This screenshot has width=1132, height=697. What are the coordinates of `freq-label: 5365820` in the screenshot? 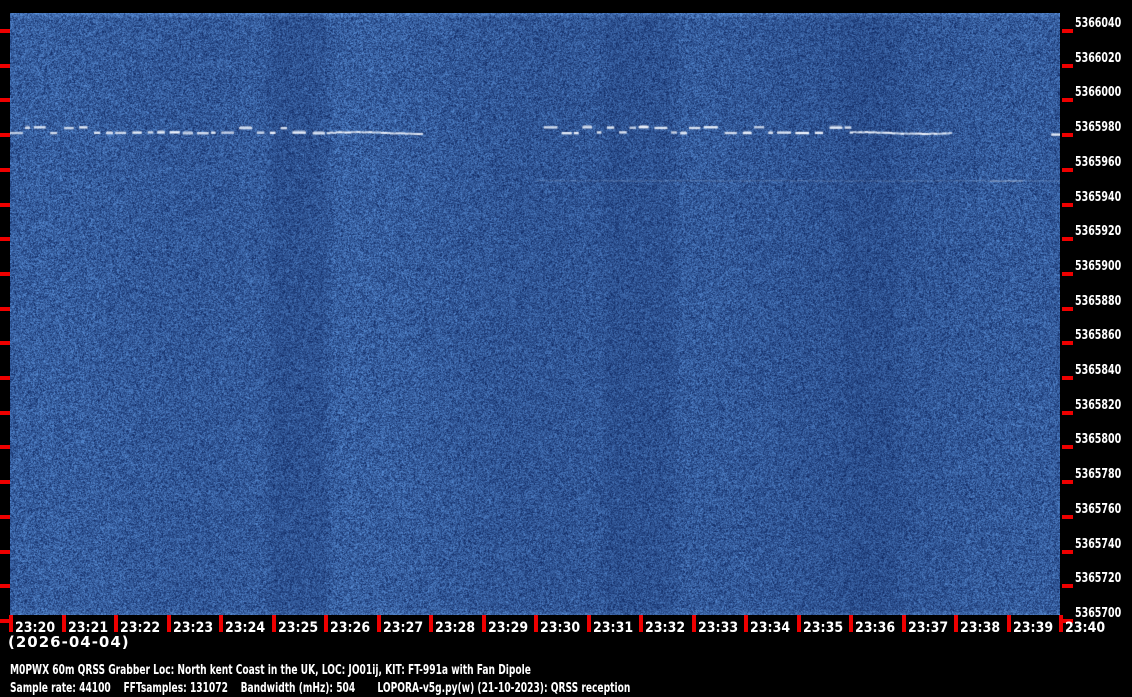 It's located at (1098, 405).